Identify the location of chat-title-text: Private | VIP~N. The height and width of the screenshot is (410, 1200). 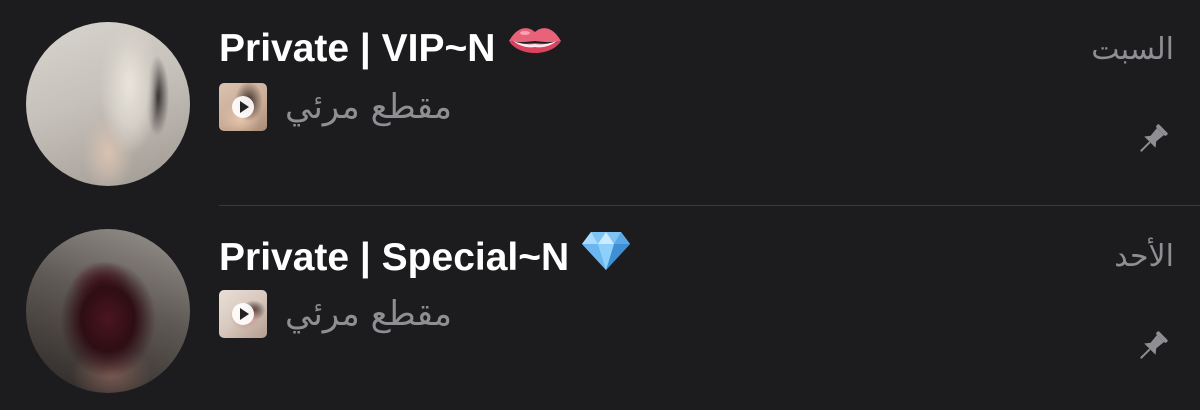
(357, 48).